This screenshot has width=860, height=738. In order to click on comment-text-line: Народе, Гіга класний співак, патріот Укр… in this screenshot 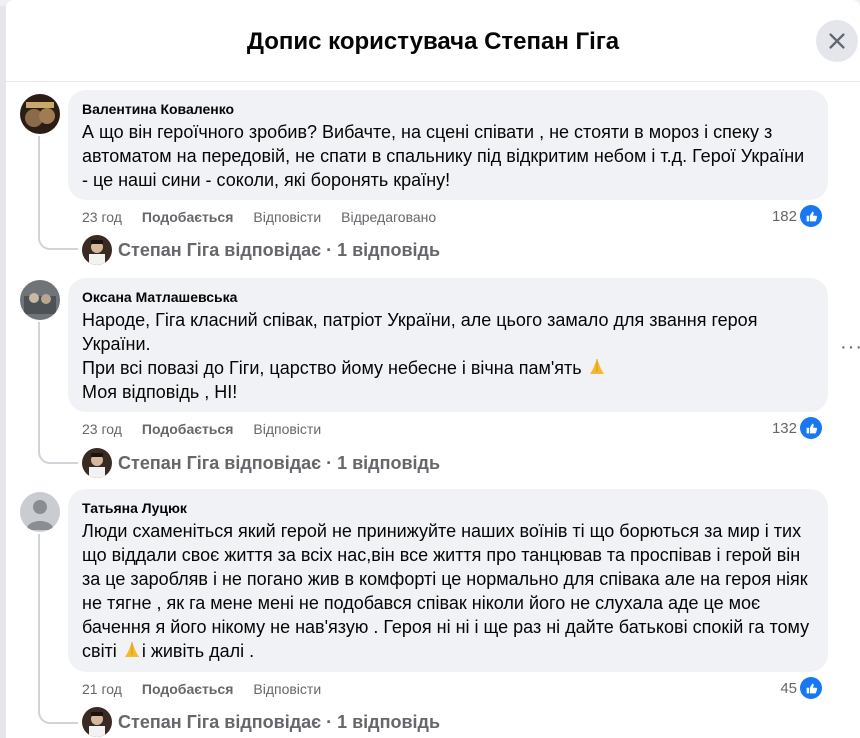, I will do `click(422, 332)`.